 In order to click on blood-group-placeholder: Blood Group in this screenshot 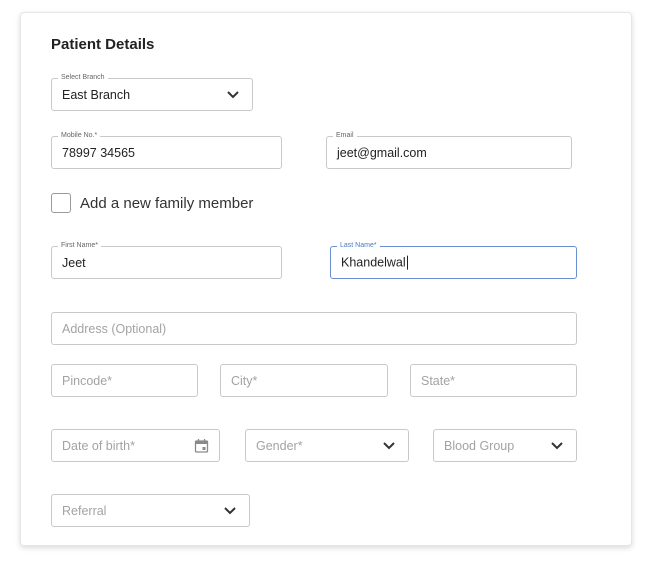, I will do `click(479, 445)`.